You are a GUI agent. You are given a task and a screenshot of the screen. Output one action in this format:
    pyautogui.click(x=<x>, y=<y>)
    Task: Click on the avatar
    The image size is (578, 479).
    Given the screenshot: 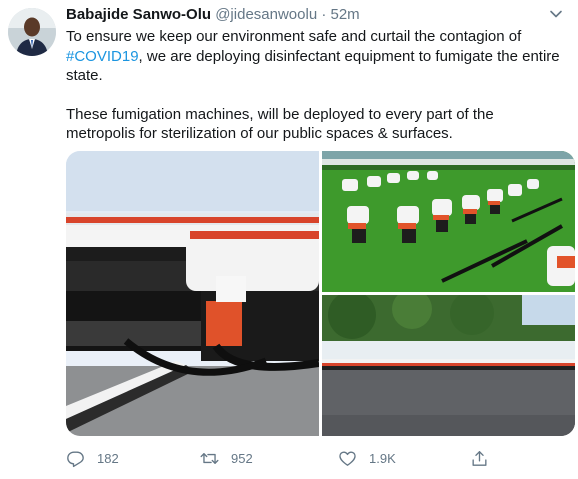 What is the action you would take?
    pyautogui.click(x=32, y=32)
    